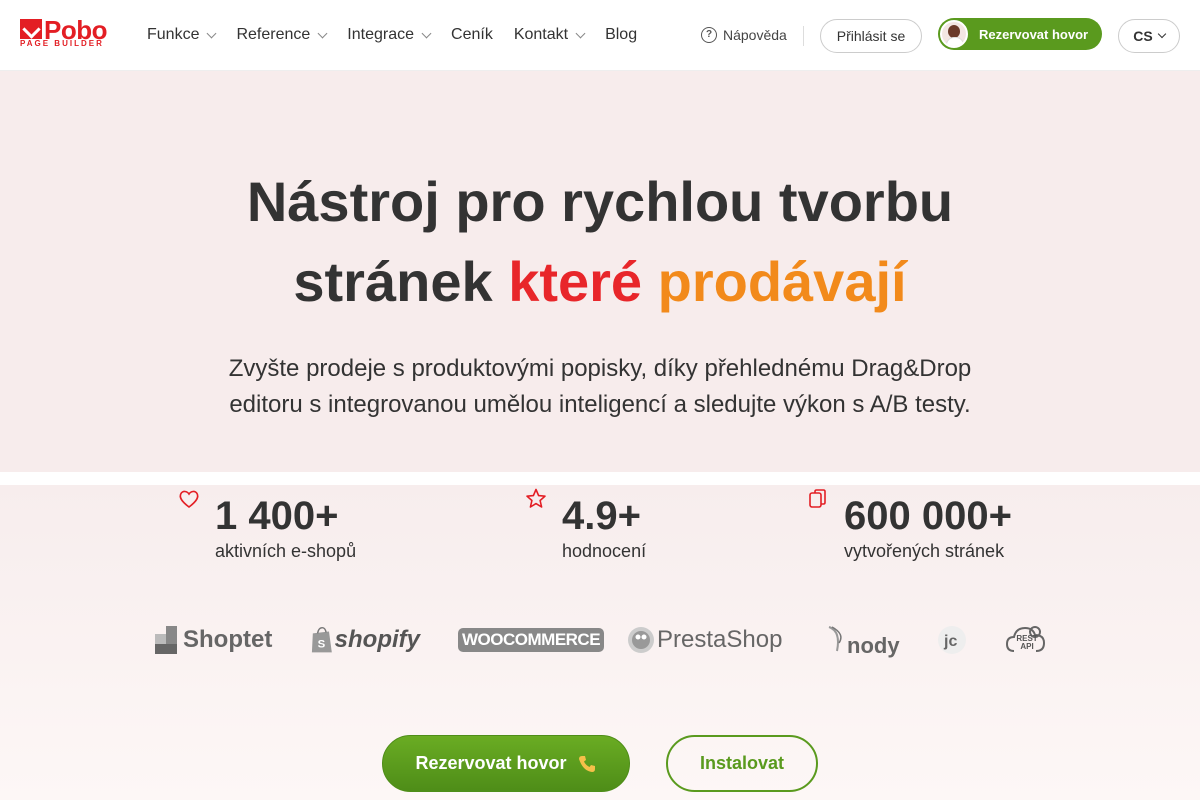 This screenshot has height=800, width=1200. Describe the element at coordinates (381, 34) in the screenshot. I see `nav-label: Integrace` at that location.